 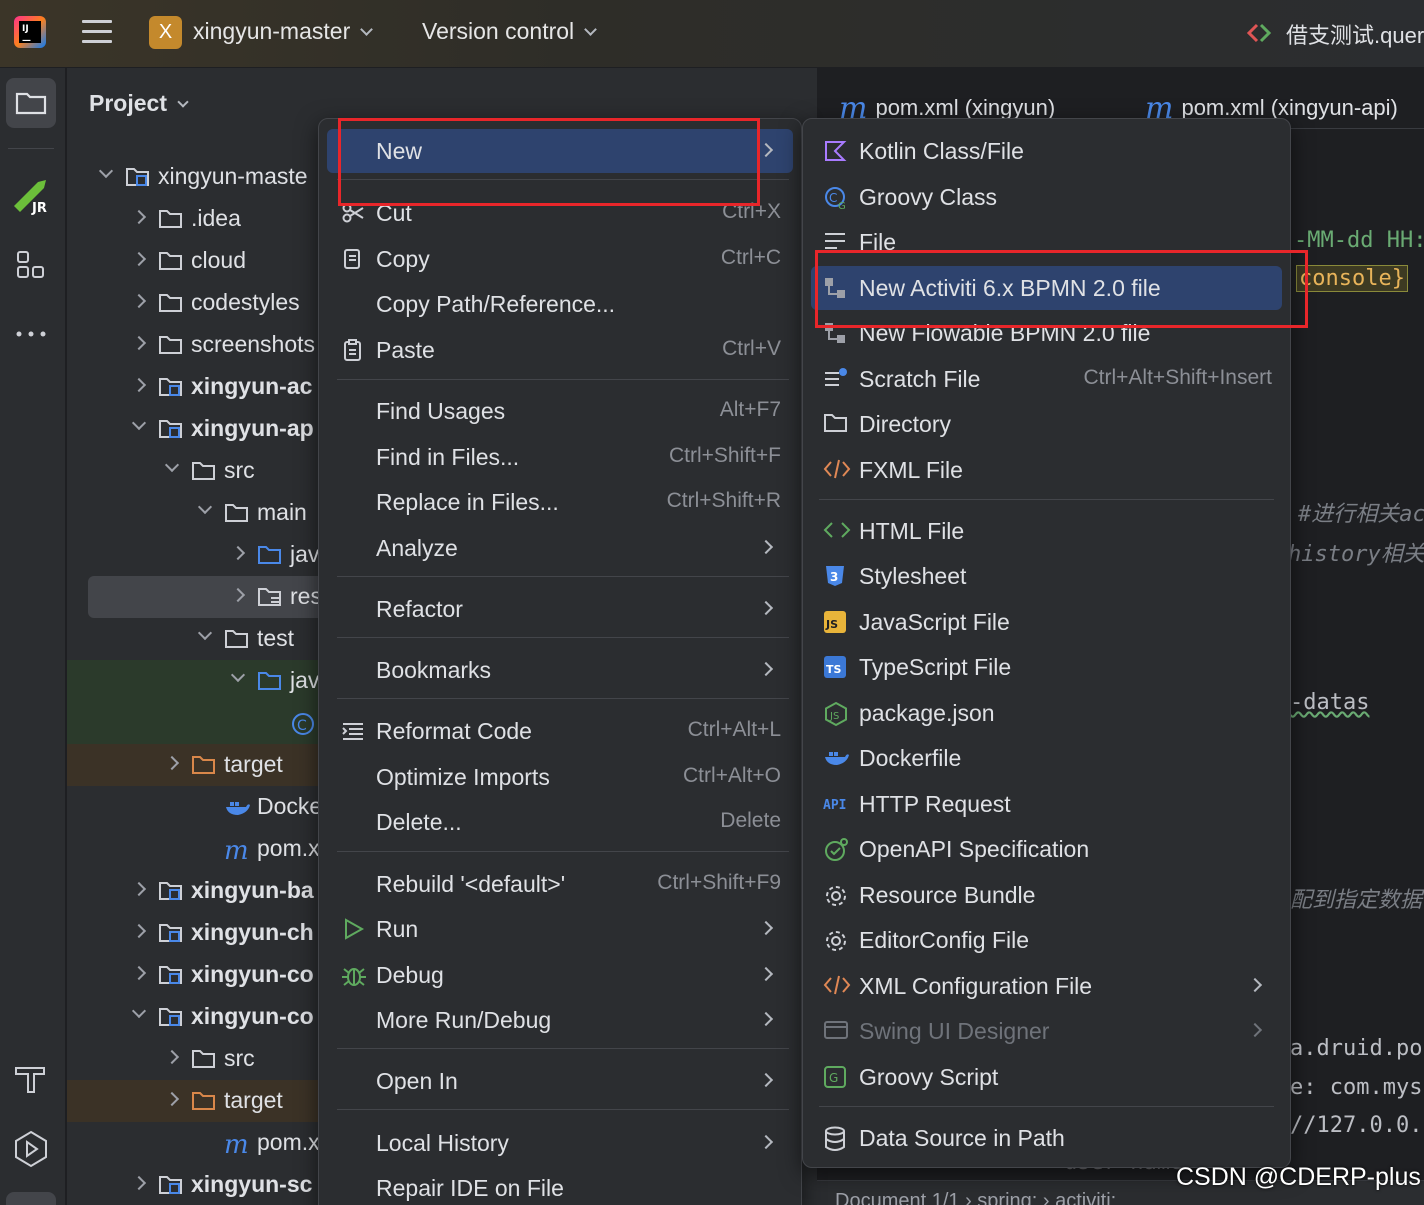 I want to click on source-folder-icon, so click(x=269, y=680).